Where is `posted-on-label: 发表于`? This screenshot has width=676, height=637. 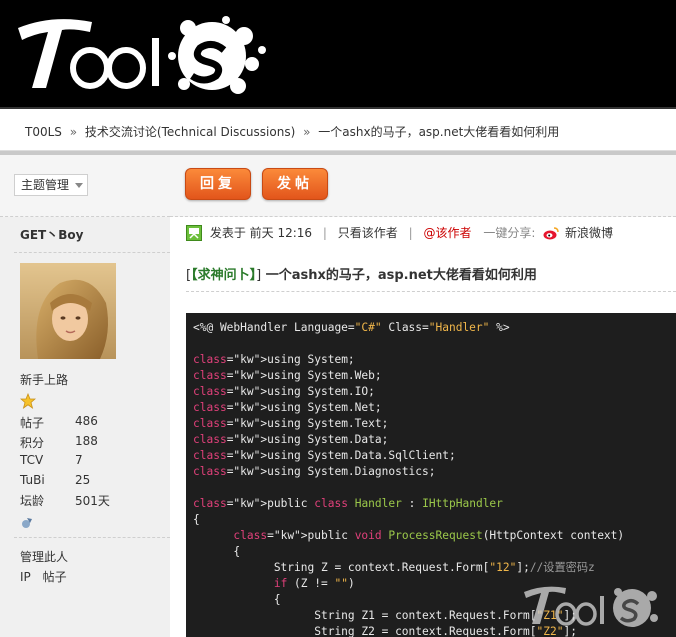
posted-on-label: 发表于 is located at coordinates (227, 233).